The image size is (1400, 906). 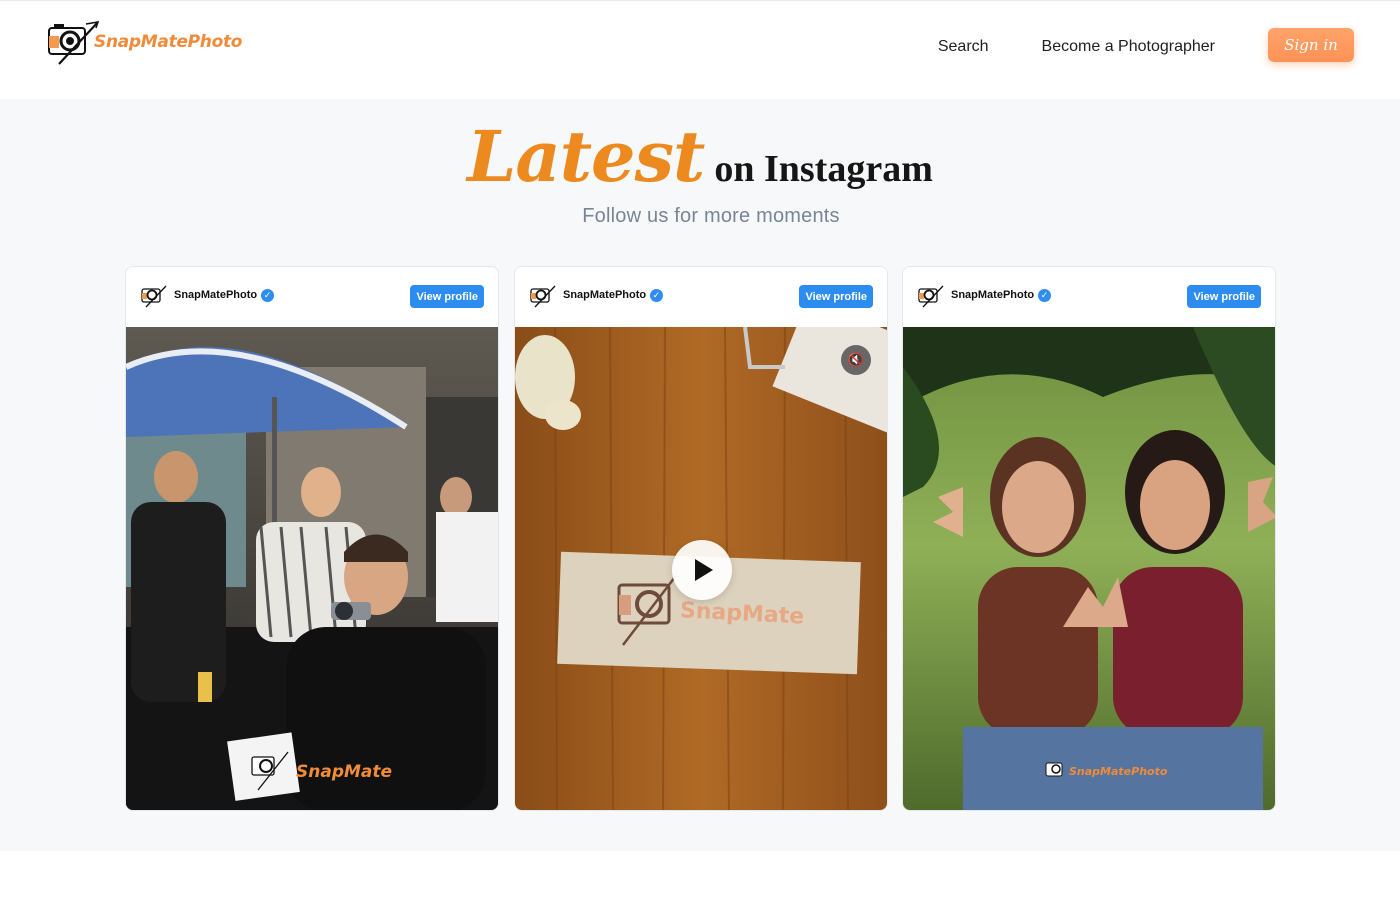 I want to click on friends-photo-image: SnapMatePhoto, so click(x=1089, y=568).